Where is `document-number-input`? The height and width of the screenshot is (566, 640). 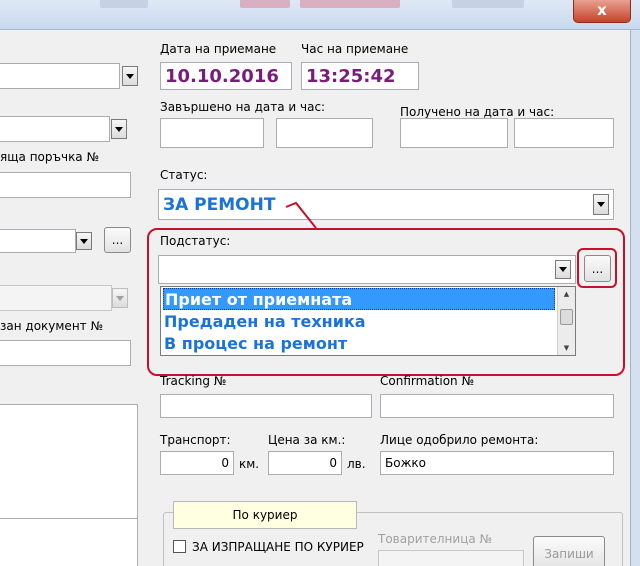 document-number-input is located at coordinates (65, 353).